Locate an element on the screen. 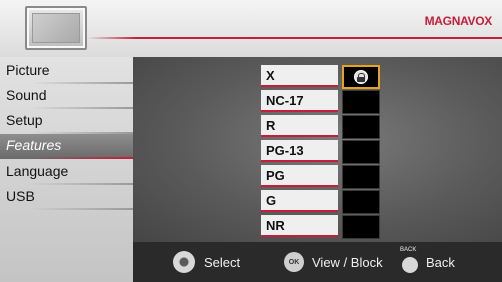 The height and width of the screenshot is (282, 502). select-hint: Select is located at coordinates (206, 262).